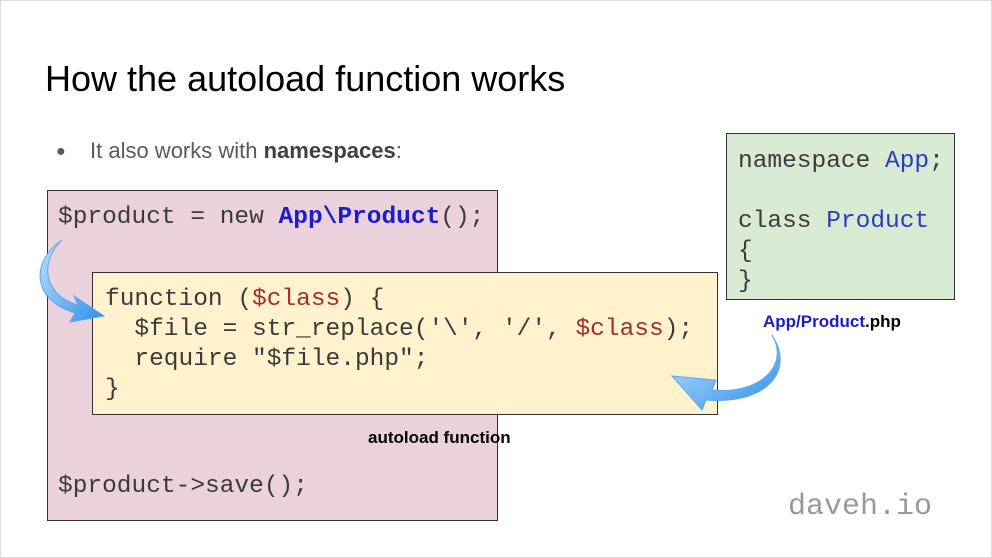 This screenshot has height=558, width=992. Describe the element at coordinates (860, 507) in the screenshot. I see `watermark: daveh.io` at that location.